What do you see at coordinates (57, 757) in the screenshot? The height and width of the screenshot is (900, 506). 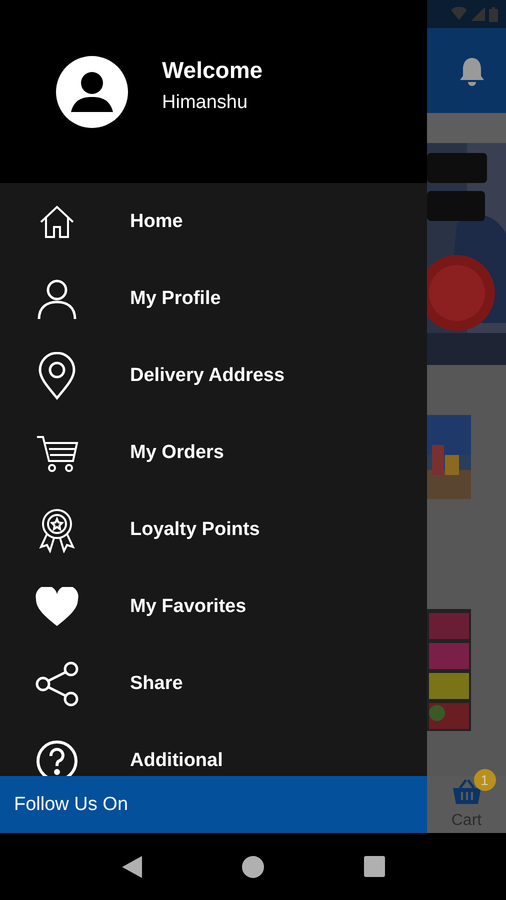 I see `help-icon` at bounding box center [57, 757].